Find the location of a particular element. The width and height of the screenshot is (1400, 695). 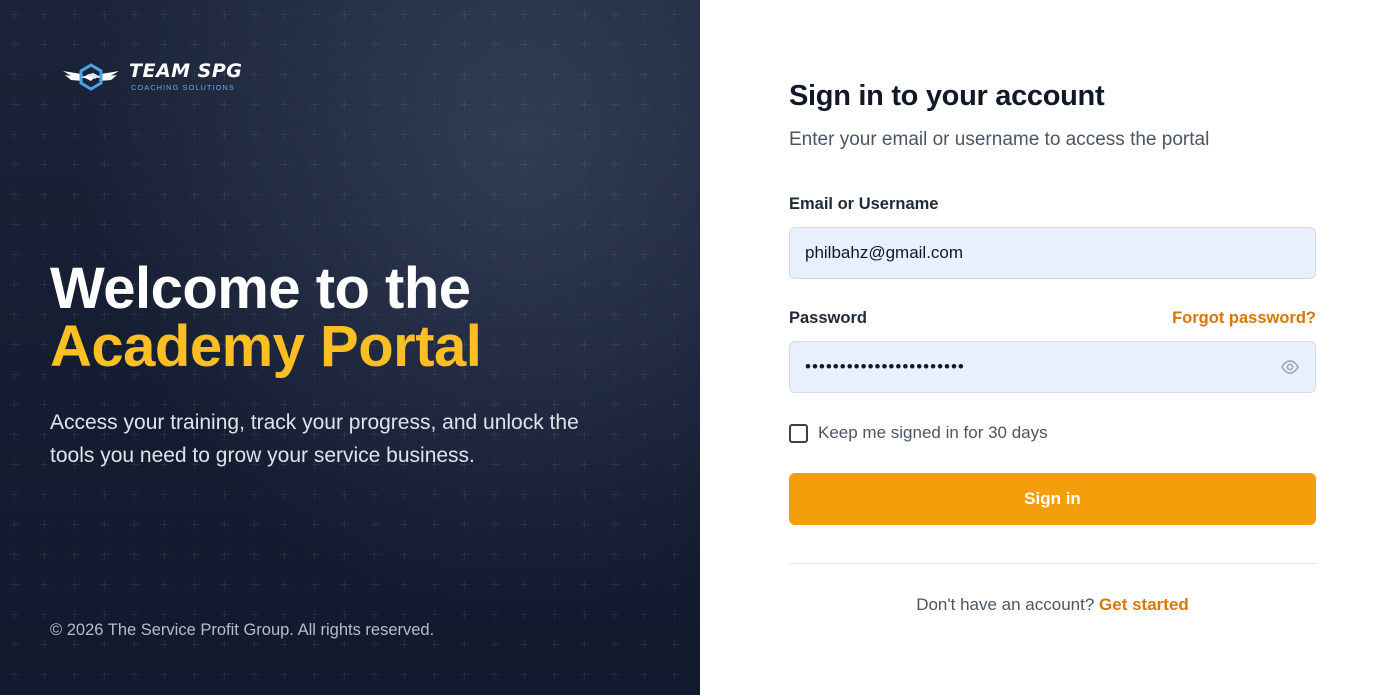

forgot-password-link: Forgot password? is located at coordinates (1244, 318).